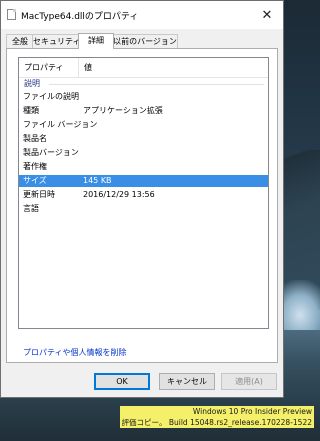 The height and width of the screenshot is (441, 320). I want to click on list-row-copyright: 著作権, so click(143, 167).